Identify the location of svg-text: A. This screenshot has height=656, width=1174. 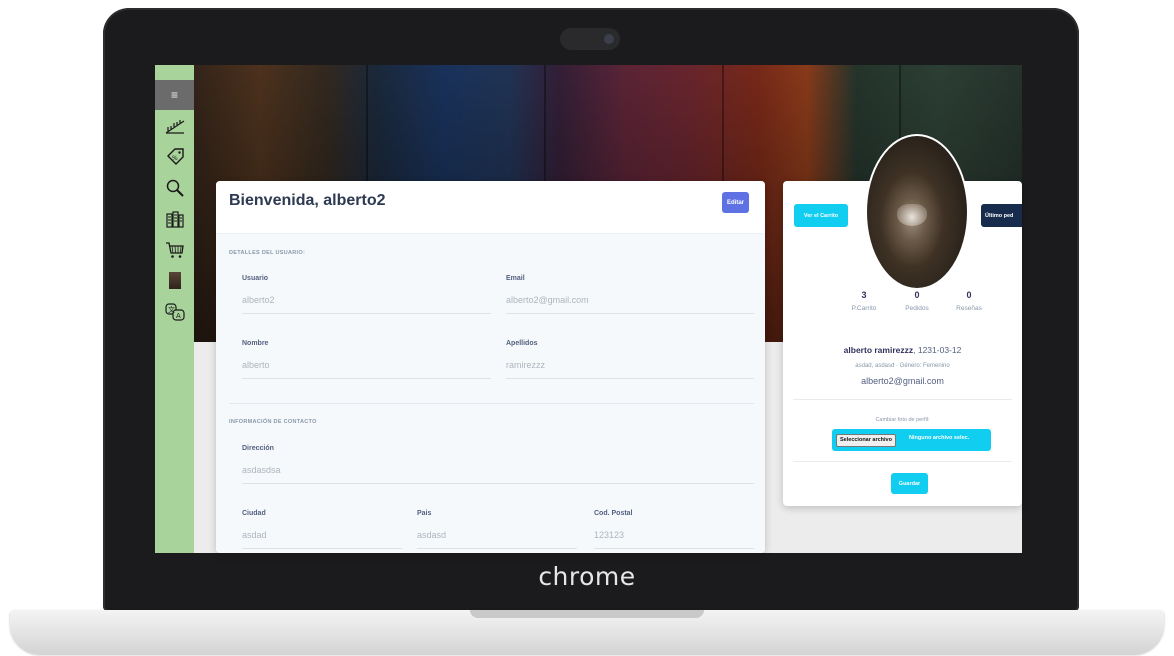
(178, 316).